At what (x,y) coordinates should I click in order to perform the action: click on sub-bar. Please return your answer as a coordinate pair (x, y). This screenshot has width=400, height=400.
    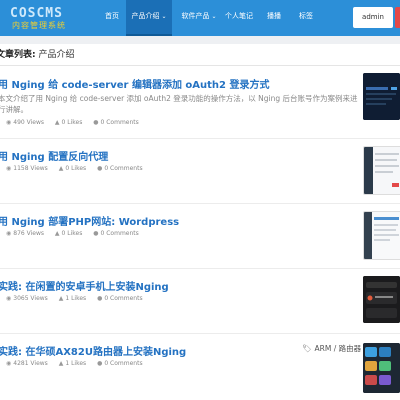
    Looking at the image, I should click on (200, 40).